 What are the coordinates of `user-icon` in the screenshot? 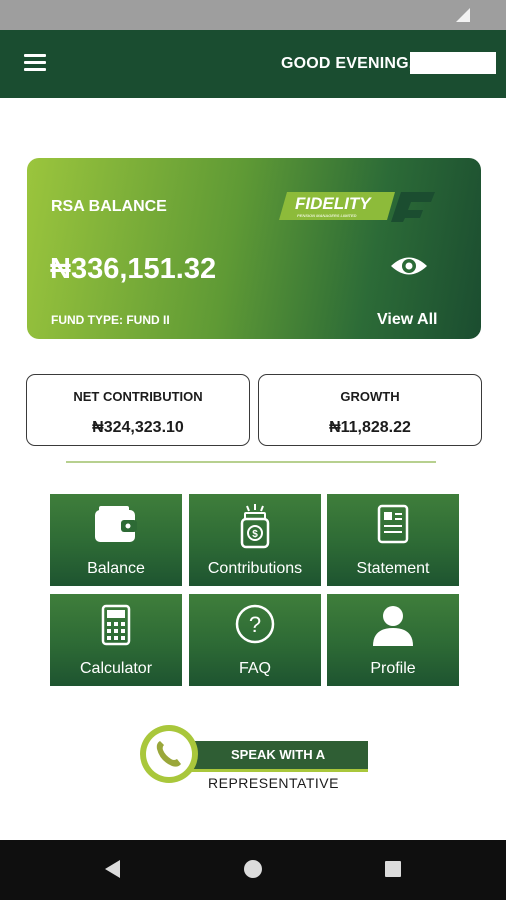 It's located at (393, 626).